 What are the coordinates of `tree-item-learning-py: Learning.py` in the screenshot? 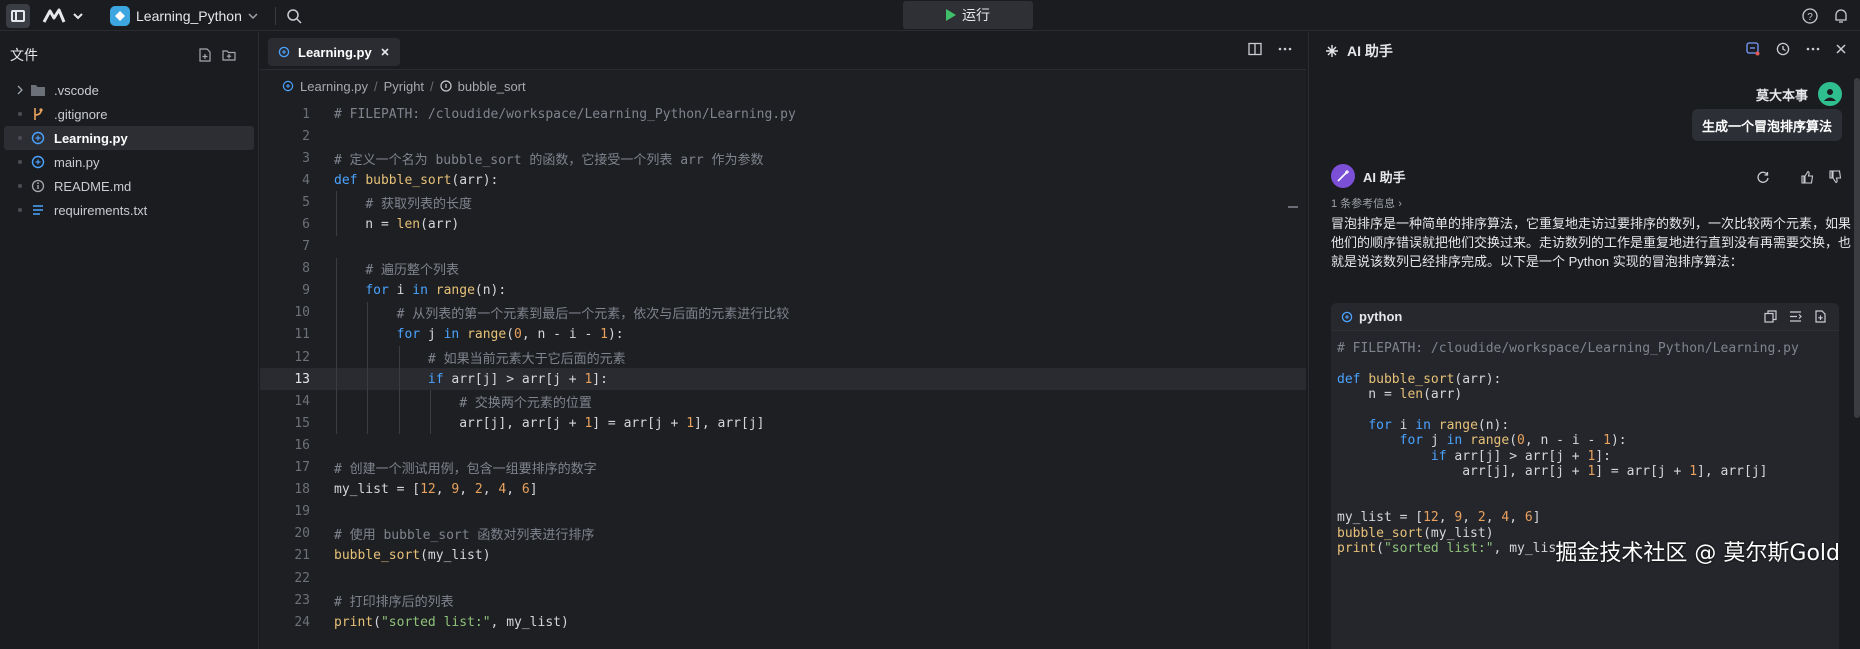 It's located at (129, 138).